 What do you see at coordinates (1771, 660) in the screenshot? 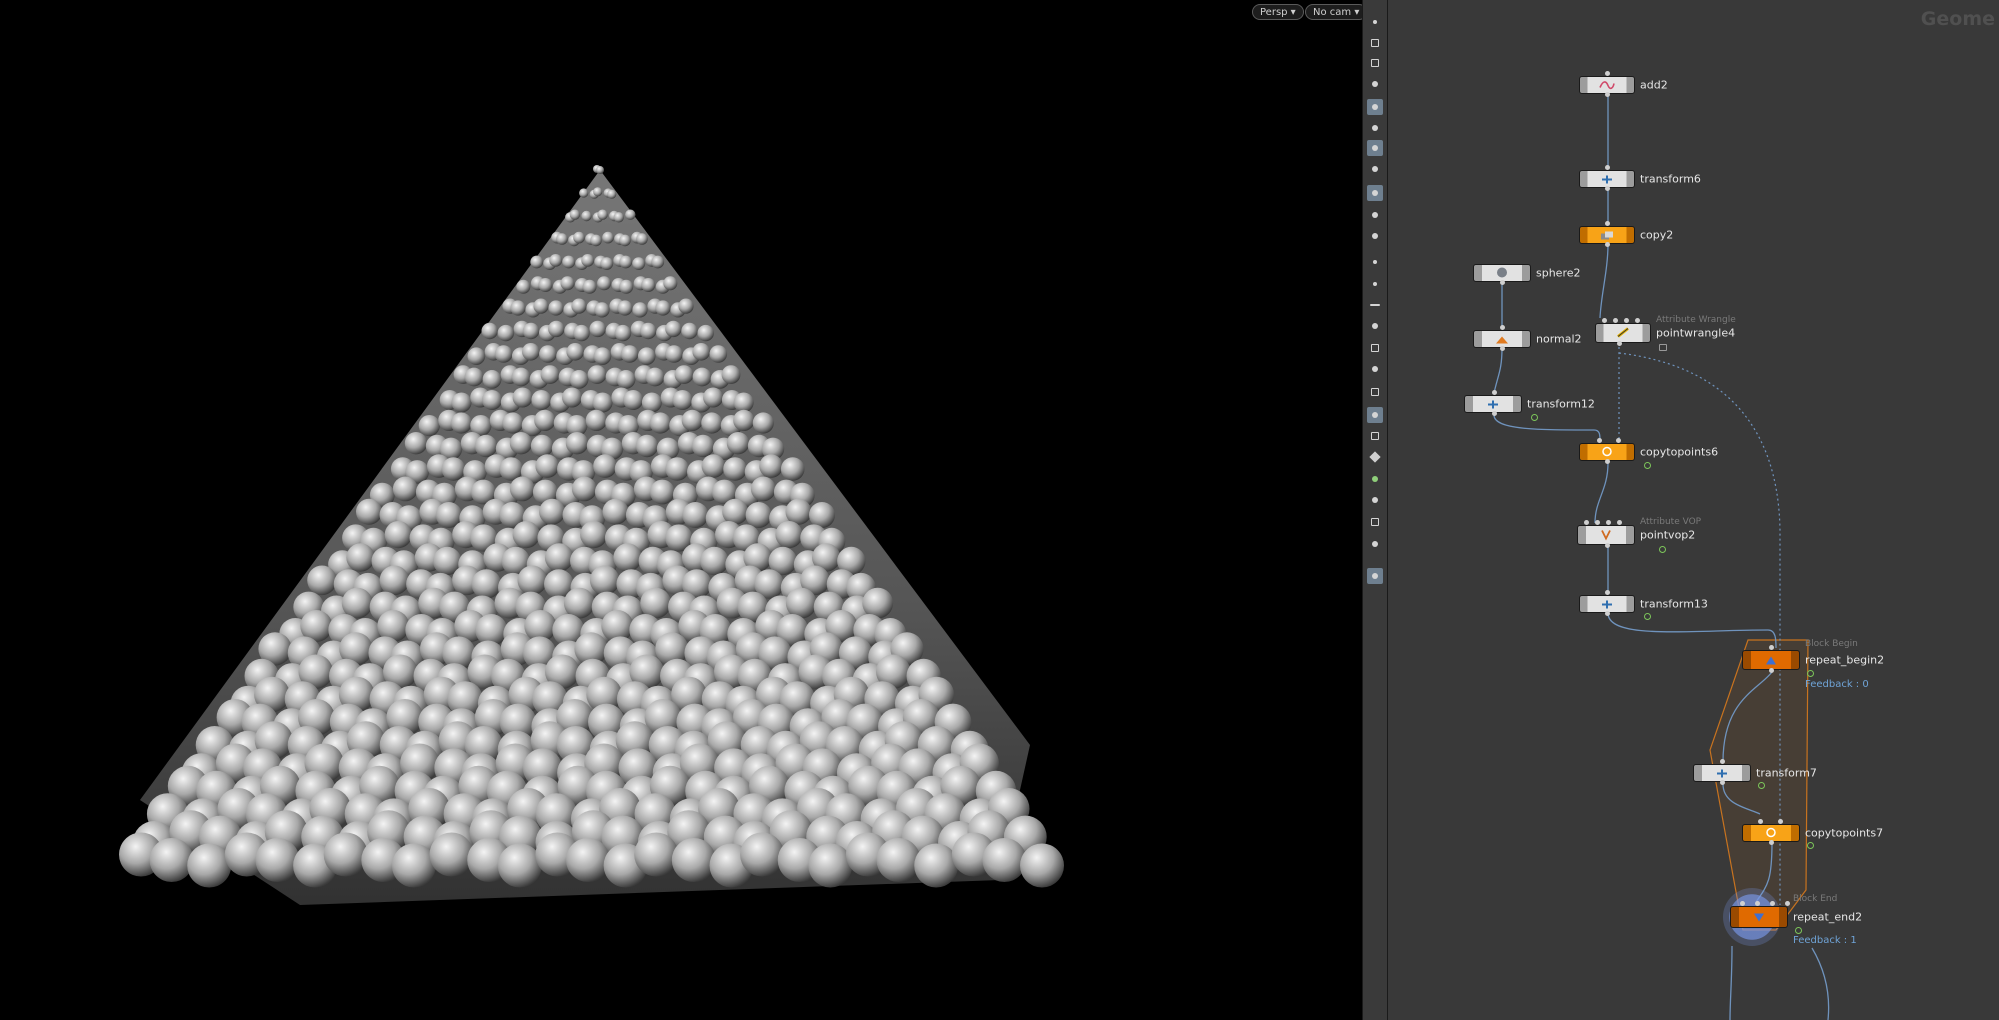
I see `block-begin-icon` at bounding box center [1771, 660].